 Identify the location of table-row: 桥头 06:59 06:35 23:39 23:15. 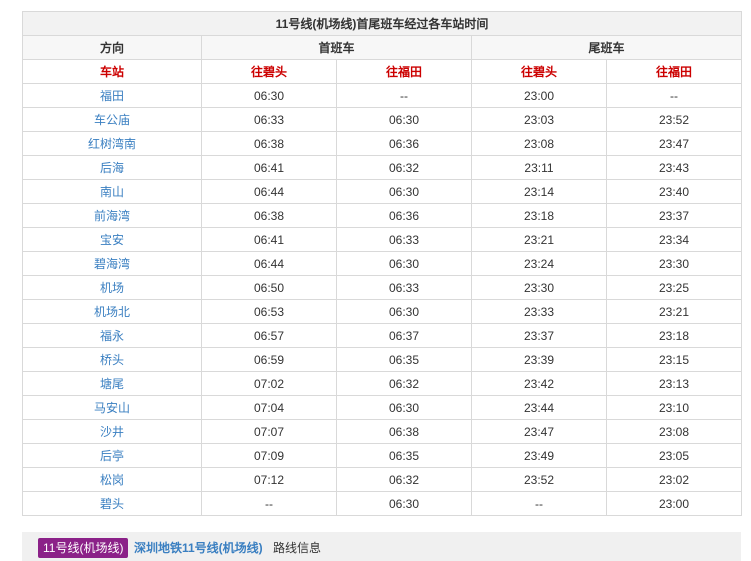
(382, 359).